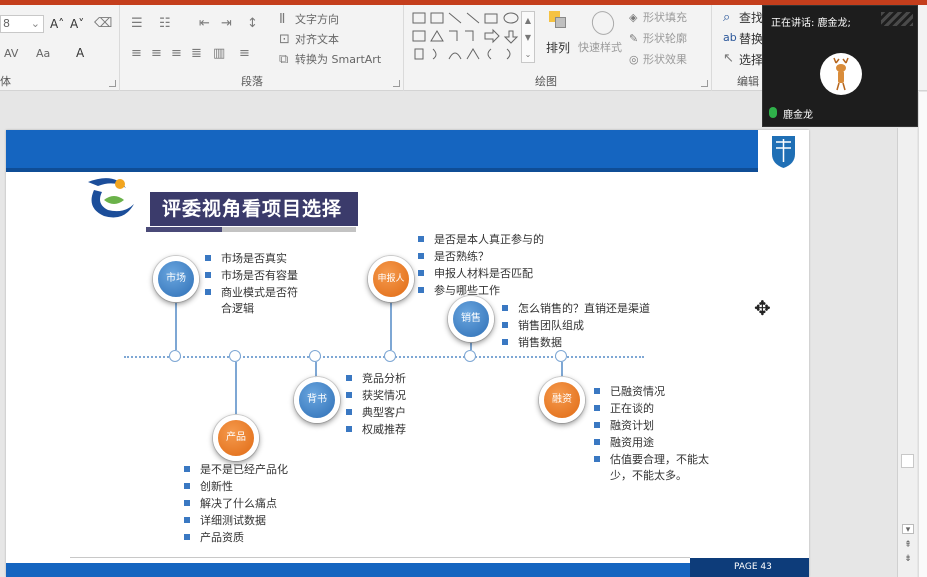 Image resolution: width=927 pixels, height=577 pixels. I want to click on previous-slide-icon: ⇞, so click(908, 545).